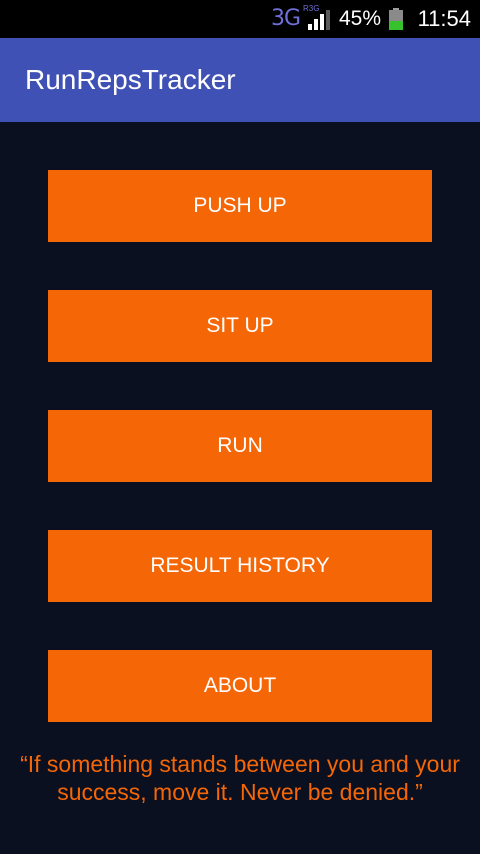 The height and width of the screenshot is (854, 480). What do you see at coordinates (240, 326) in the screenshot?
I see `sit-up-button: SIT UP` at bounding box center [240, 326].